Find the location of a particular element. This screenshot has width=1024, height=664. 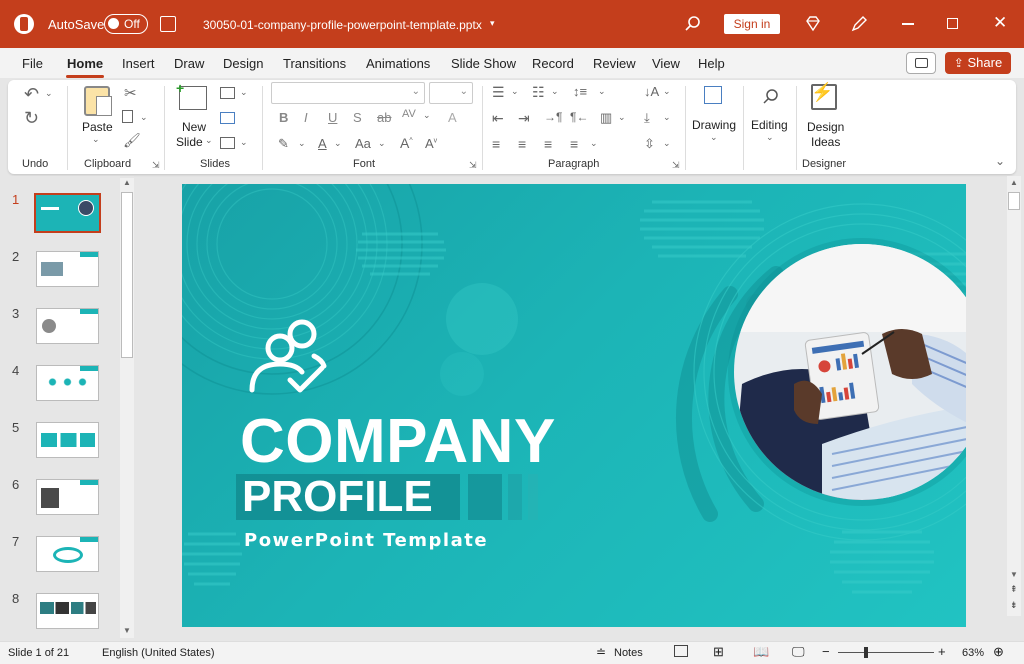

clipboard-launcher-icon: ⇲ is located at coordinates (156, 165).